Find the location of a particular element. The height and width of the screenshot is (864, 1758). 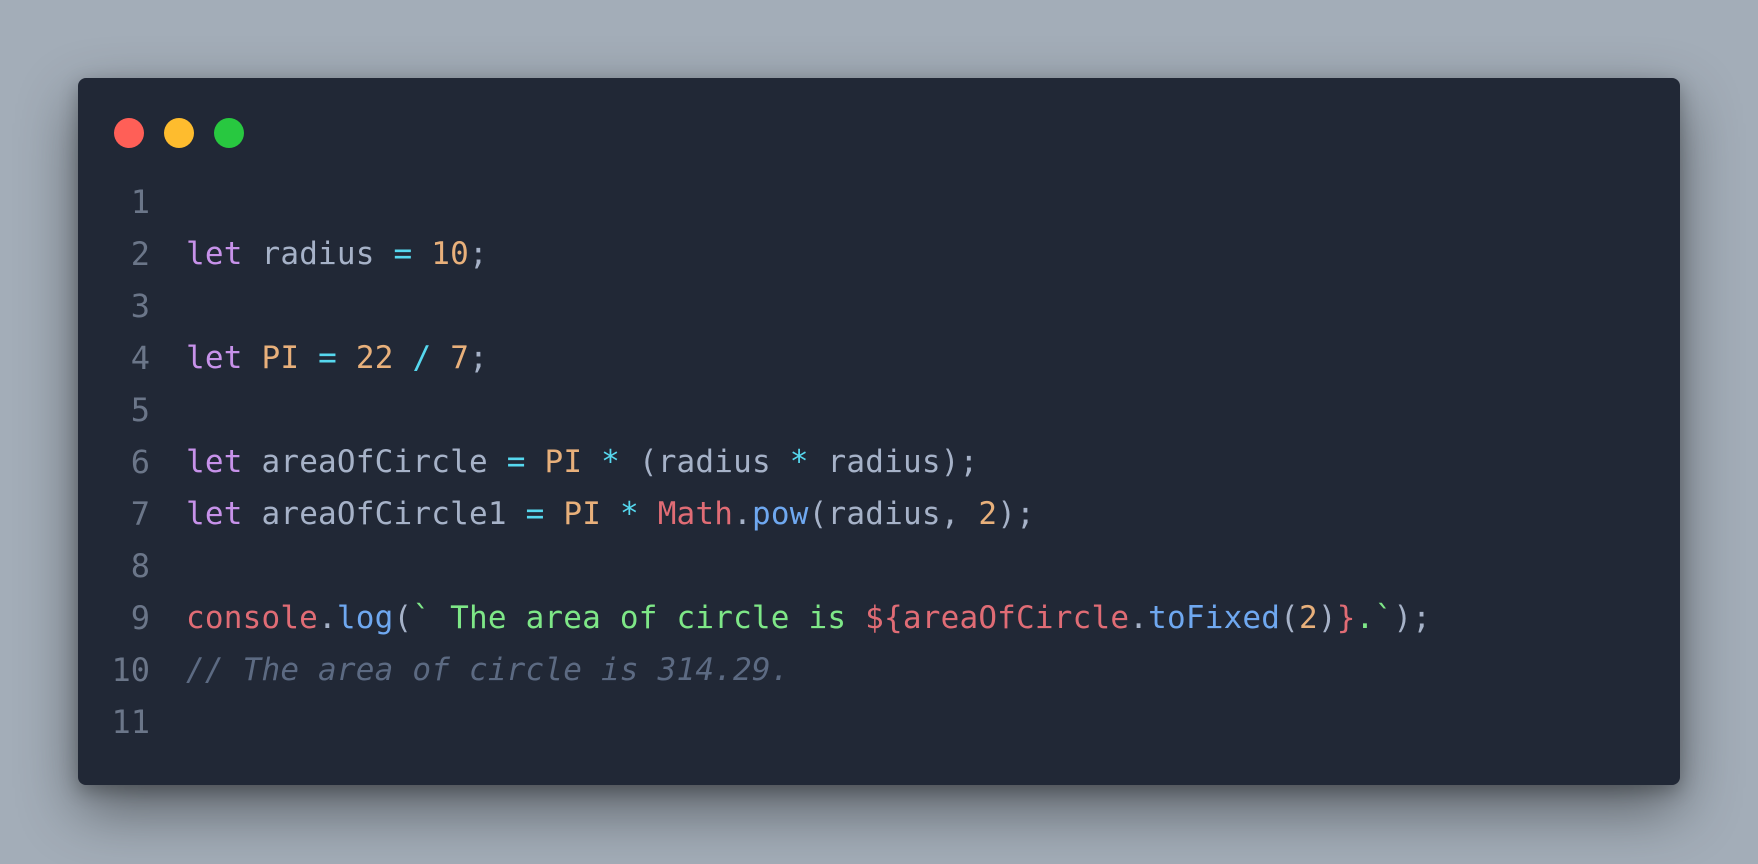

maximize-icon is located at coordinates (229, 133).